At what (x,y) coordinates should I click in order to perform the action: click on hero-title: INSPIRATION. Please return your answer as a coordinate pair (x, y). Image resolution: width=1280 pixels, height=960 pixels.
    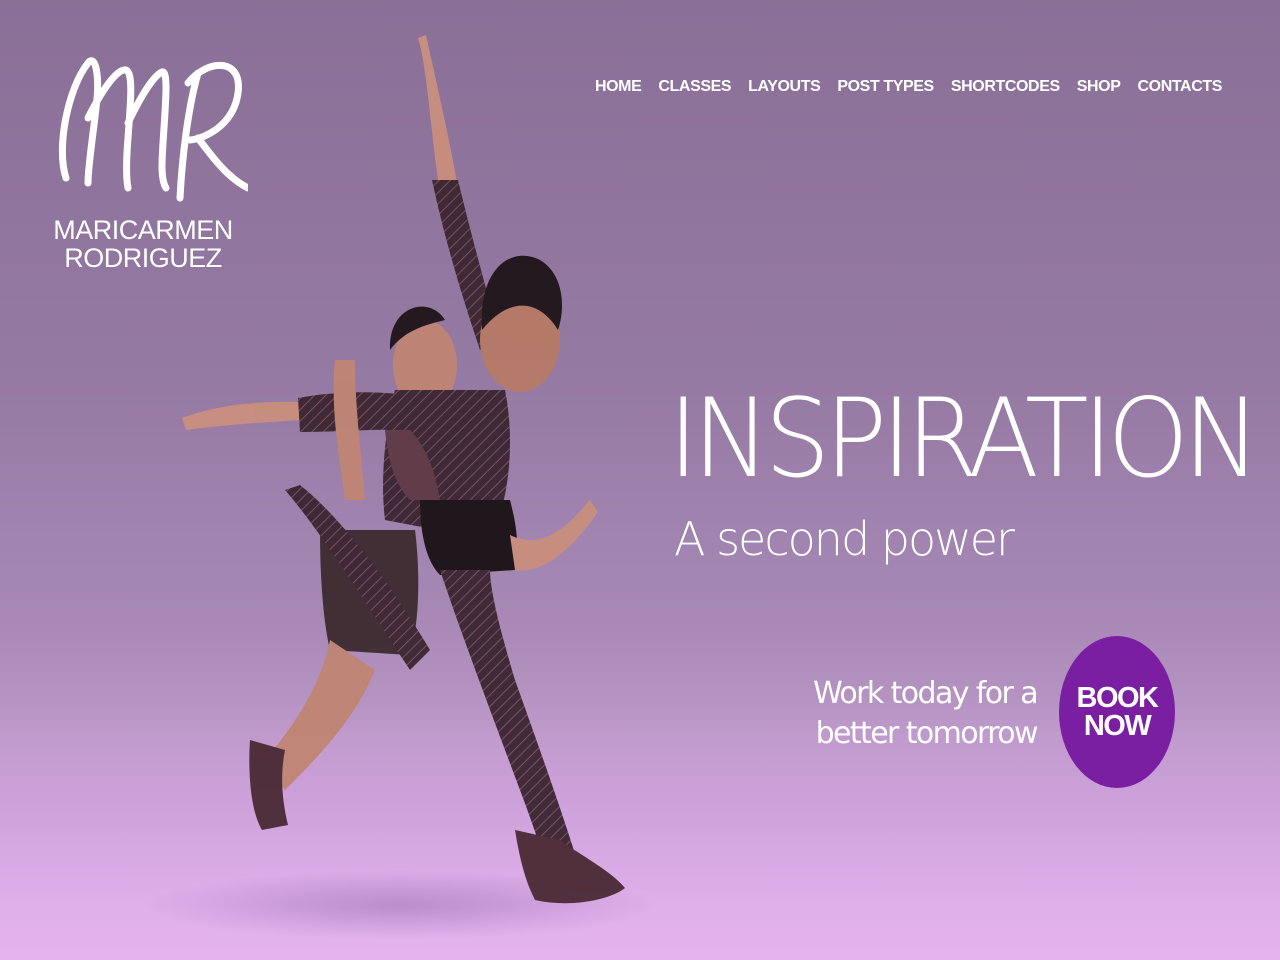
    Looking at the image, I should click on (964, 438).